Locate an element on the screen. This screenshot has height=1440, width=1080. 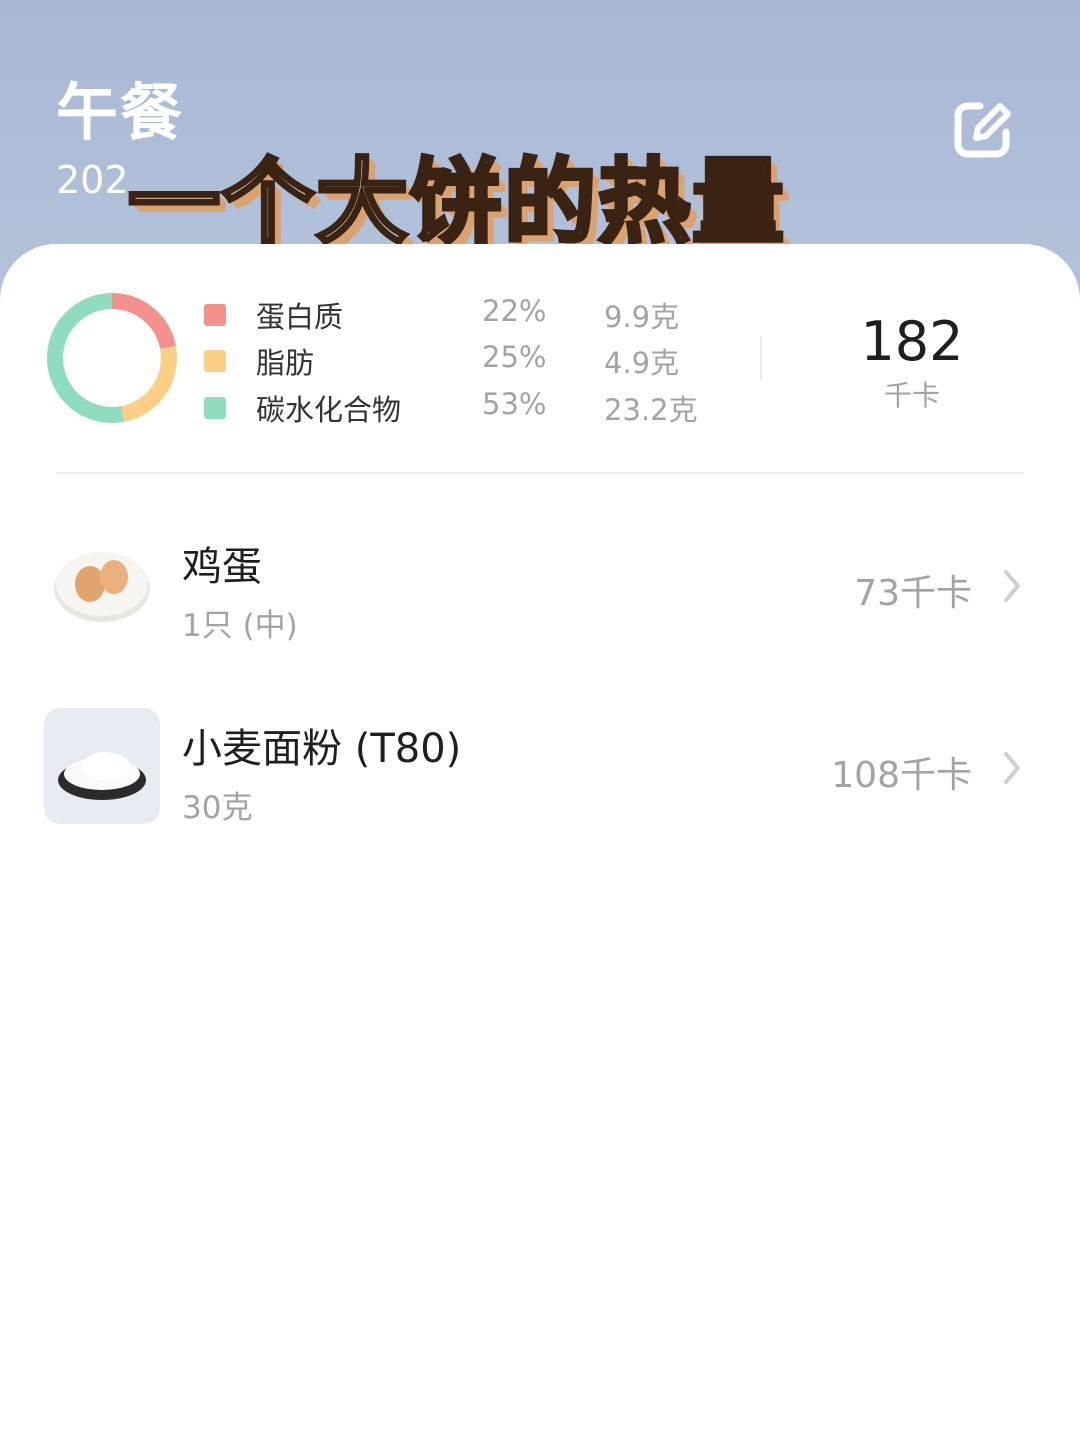
summary-divider is located at coordinates (761, 358).